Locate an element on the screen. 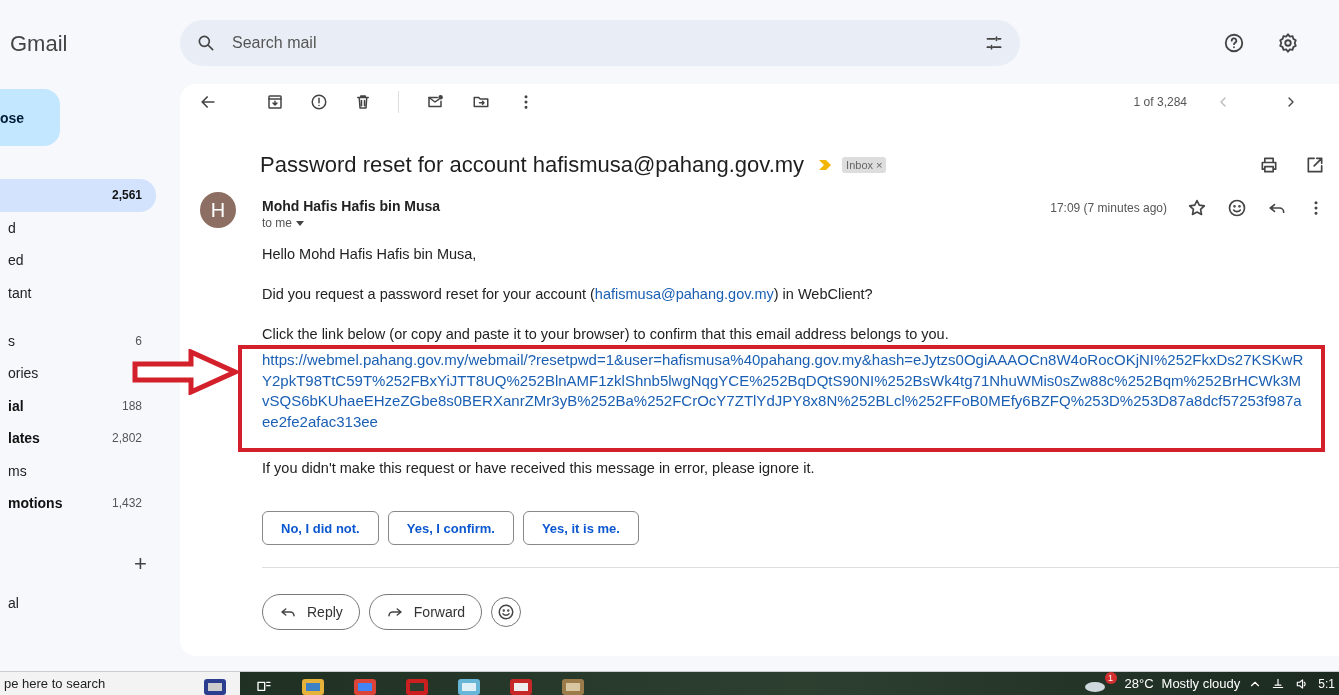 This screenshot has height=695, width=1339. email-link: hafismusa@pahang.gov.my is located at coordinates (684, 294).